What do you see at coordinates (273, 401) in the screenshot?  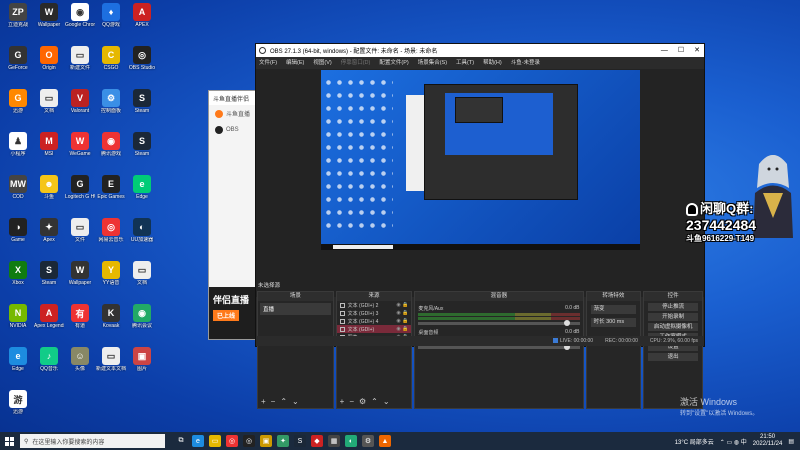 I see `remove-scene-button: −` at bounding box center [273, 401].